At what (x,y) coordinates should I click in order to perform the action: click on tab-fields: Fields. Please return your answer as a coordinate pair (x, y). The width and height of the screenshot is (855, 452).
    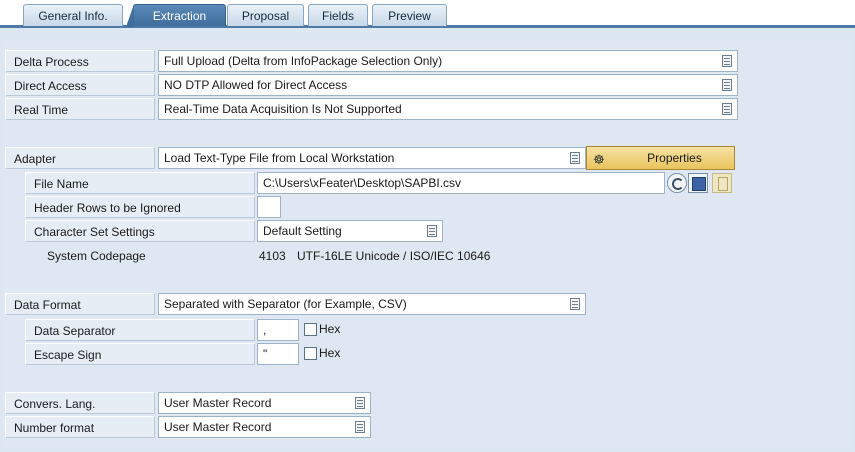
    Looking at the image, I should click on (338, 15).